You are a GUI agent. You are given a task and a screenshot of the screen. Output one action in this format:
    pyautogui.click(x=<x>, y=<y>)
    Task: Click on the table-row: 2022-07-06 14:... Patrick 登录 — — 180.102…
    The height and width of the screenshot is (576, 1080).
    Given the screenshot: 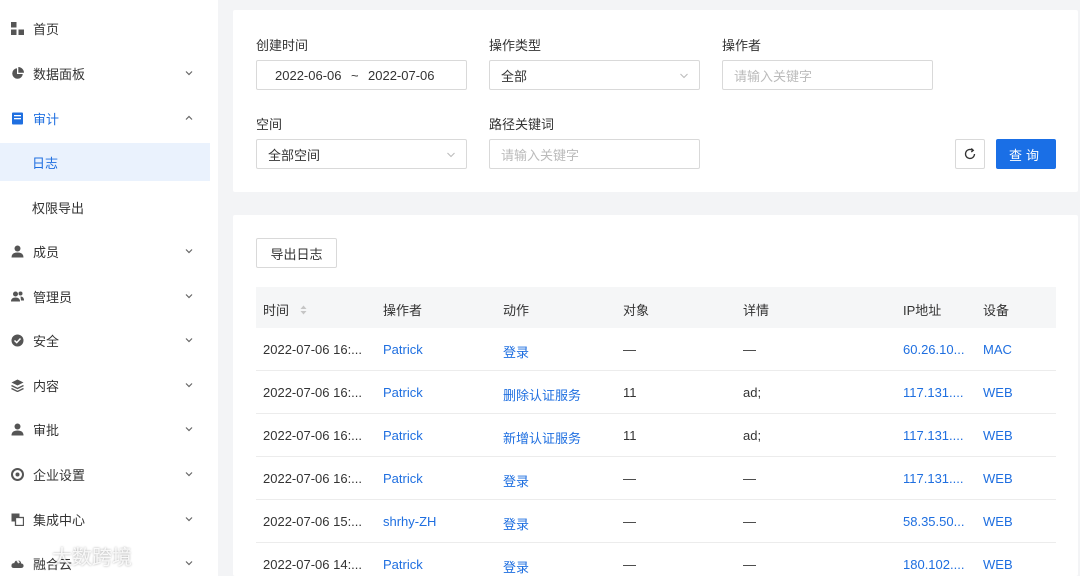 What is the action you would take?
    pyautogui.click(x=656, y=559)
    